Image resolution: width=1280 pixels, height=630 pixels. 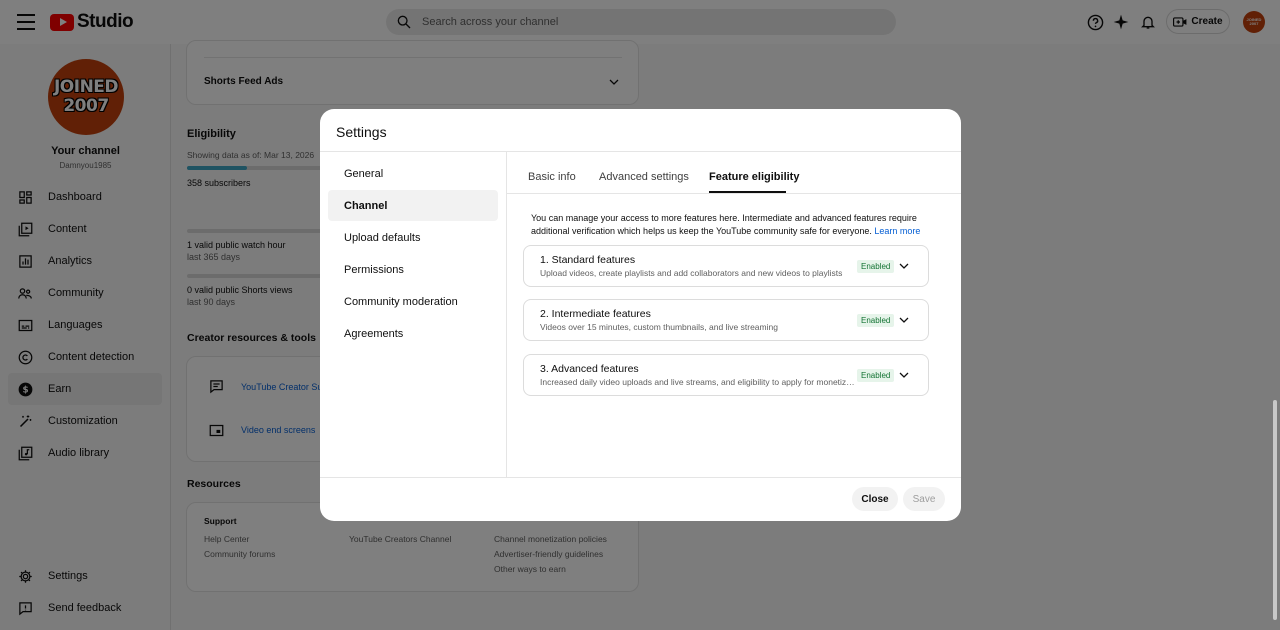 I want to click on save-button: Save, so click(x=924, y=499).